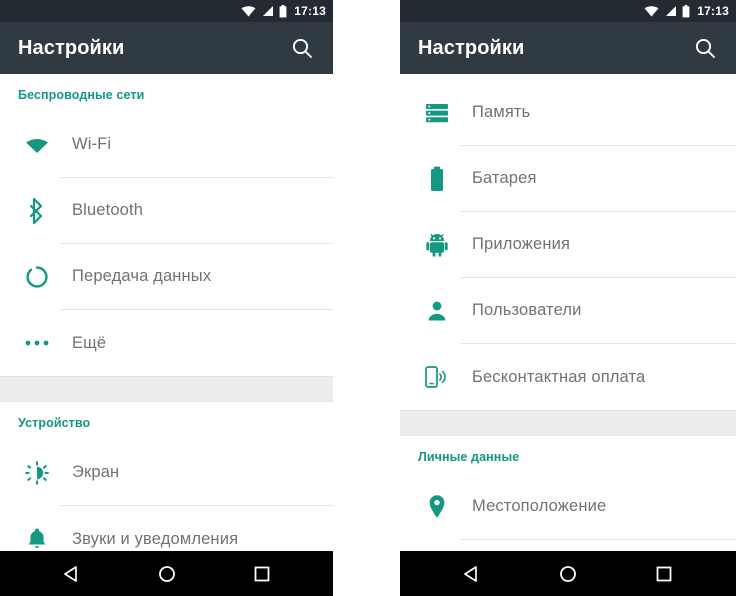  Describe the element at coordinates (559, 376) in the screenshot. I see `list-item-label: Бесконтактная оплата` at that location.